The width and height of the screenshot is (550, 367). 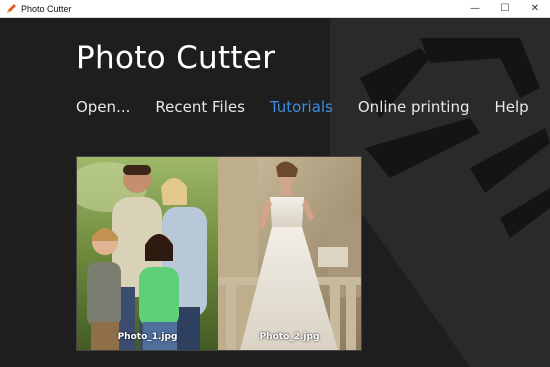 What do you see at coordinates (475, 8) in the screenshot?
I see `minimize-button: —` at bounding box center [475, 8].